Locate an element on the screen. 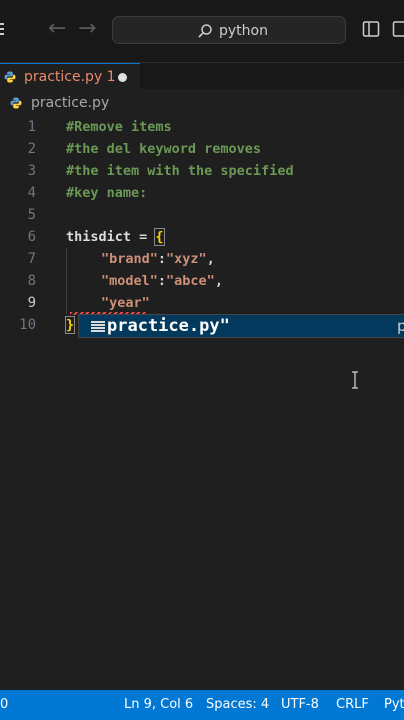 The width and height of the screenshot is (404, 720). breadcrumb-file: practice.py is located at coordinates (70, 103).